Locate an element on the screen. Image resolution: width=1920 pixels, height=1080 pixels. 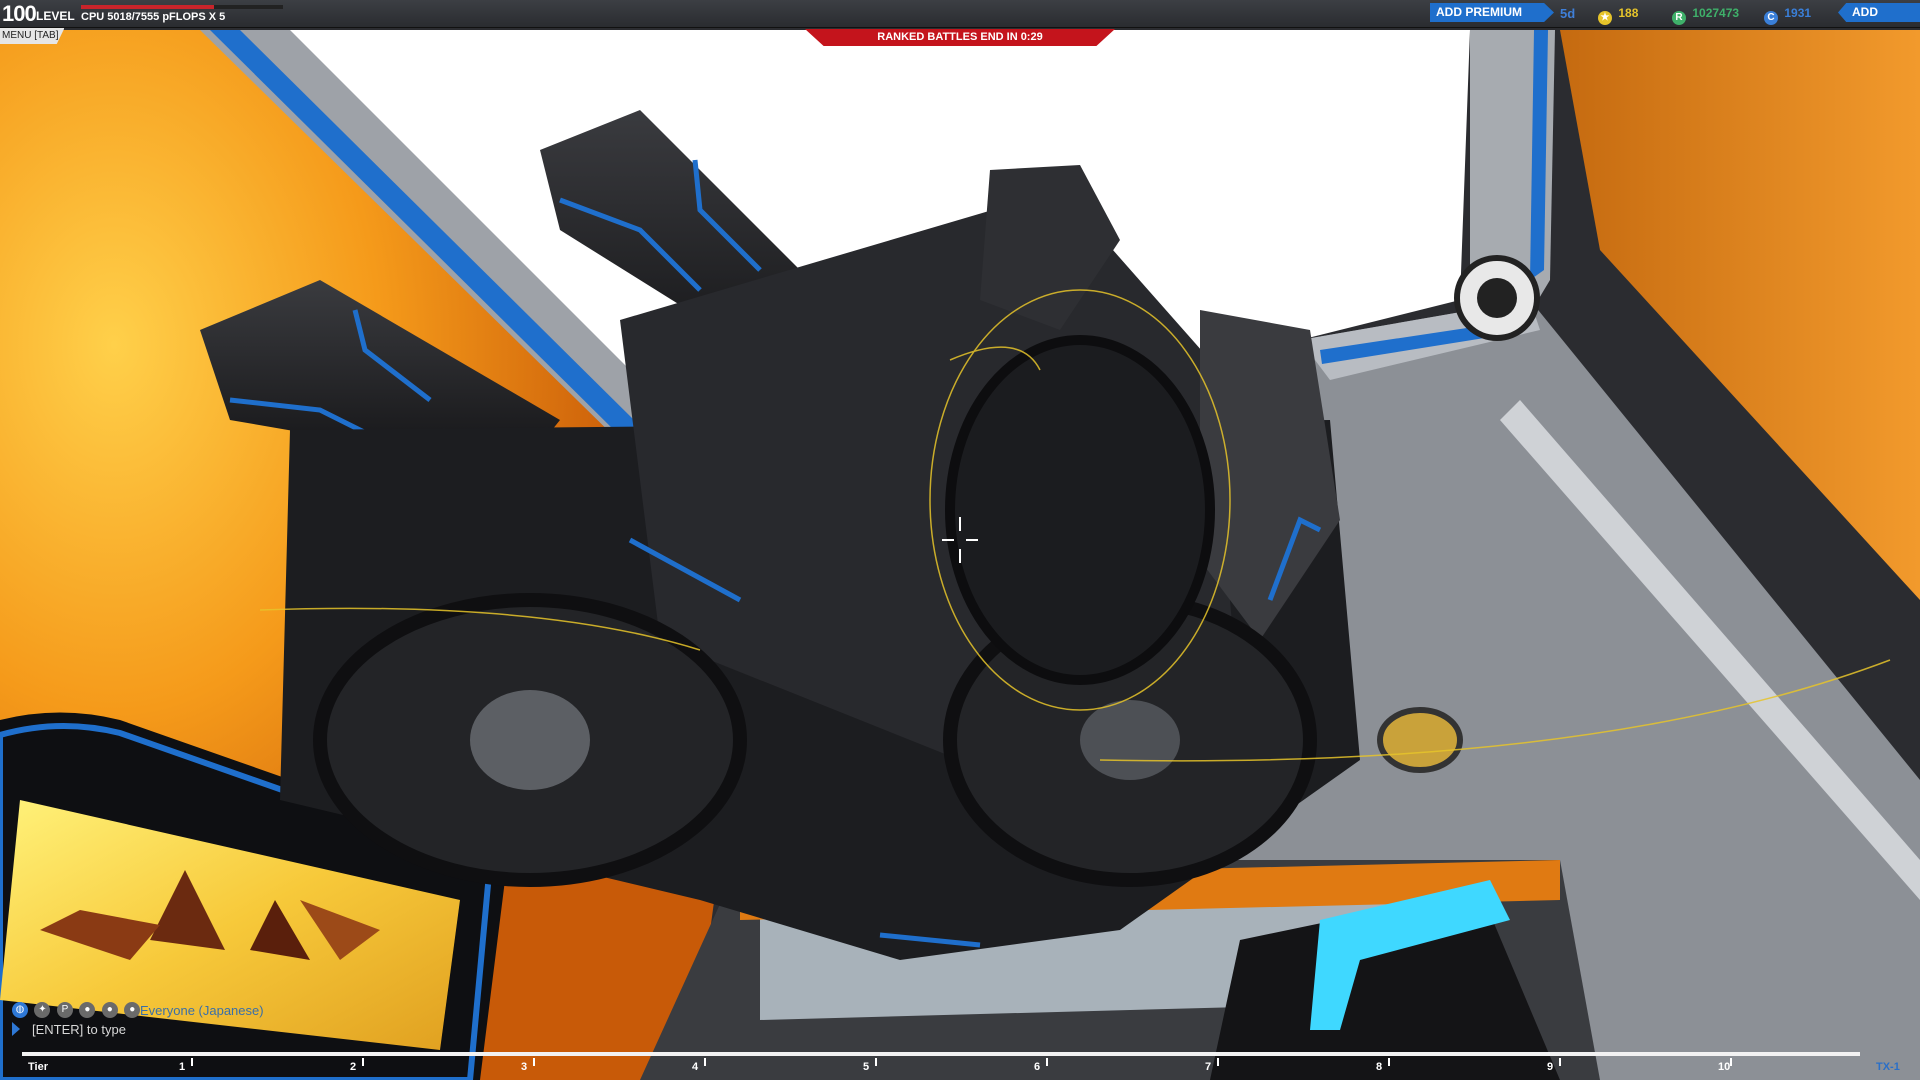
tier-tick-label: 2 is located at coordinates (353, 1067).